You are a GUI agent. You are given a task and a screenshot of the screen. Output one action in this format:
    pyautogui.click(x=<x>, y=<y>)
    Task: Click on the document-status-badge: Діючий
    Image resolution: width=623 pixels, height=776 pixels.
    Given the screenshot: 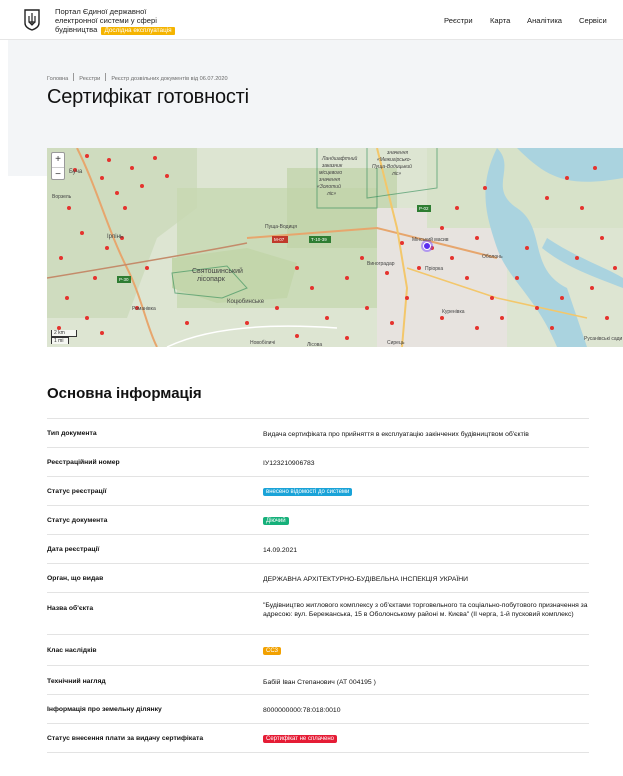 What is the action you would take?
    pyautogui.click(x=276, y=521)
    